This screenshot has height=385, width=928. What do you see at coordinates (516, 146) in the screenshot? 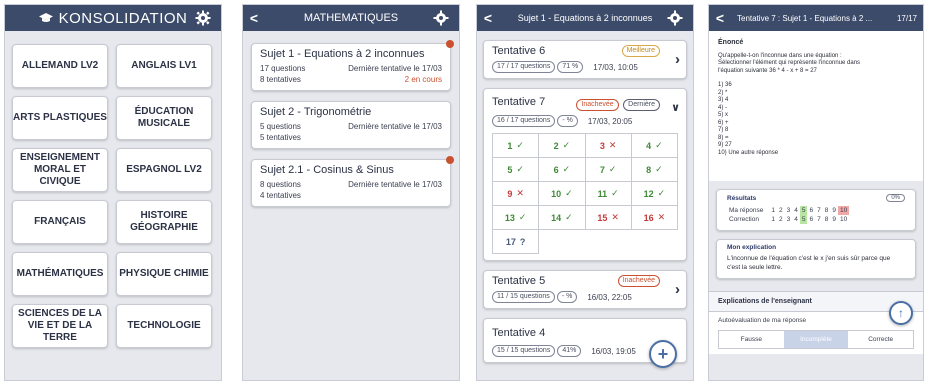
I see `question-cell: 1 ✓` at bounding box center [516, 146].